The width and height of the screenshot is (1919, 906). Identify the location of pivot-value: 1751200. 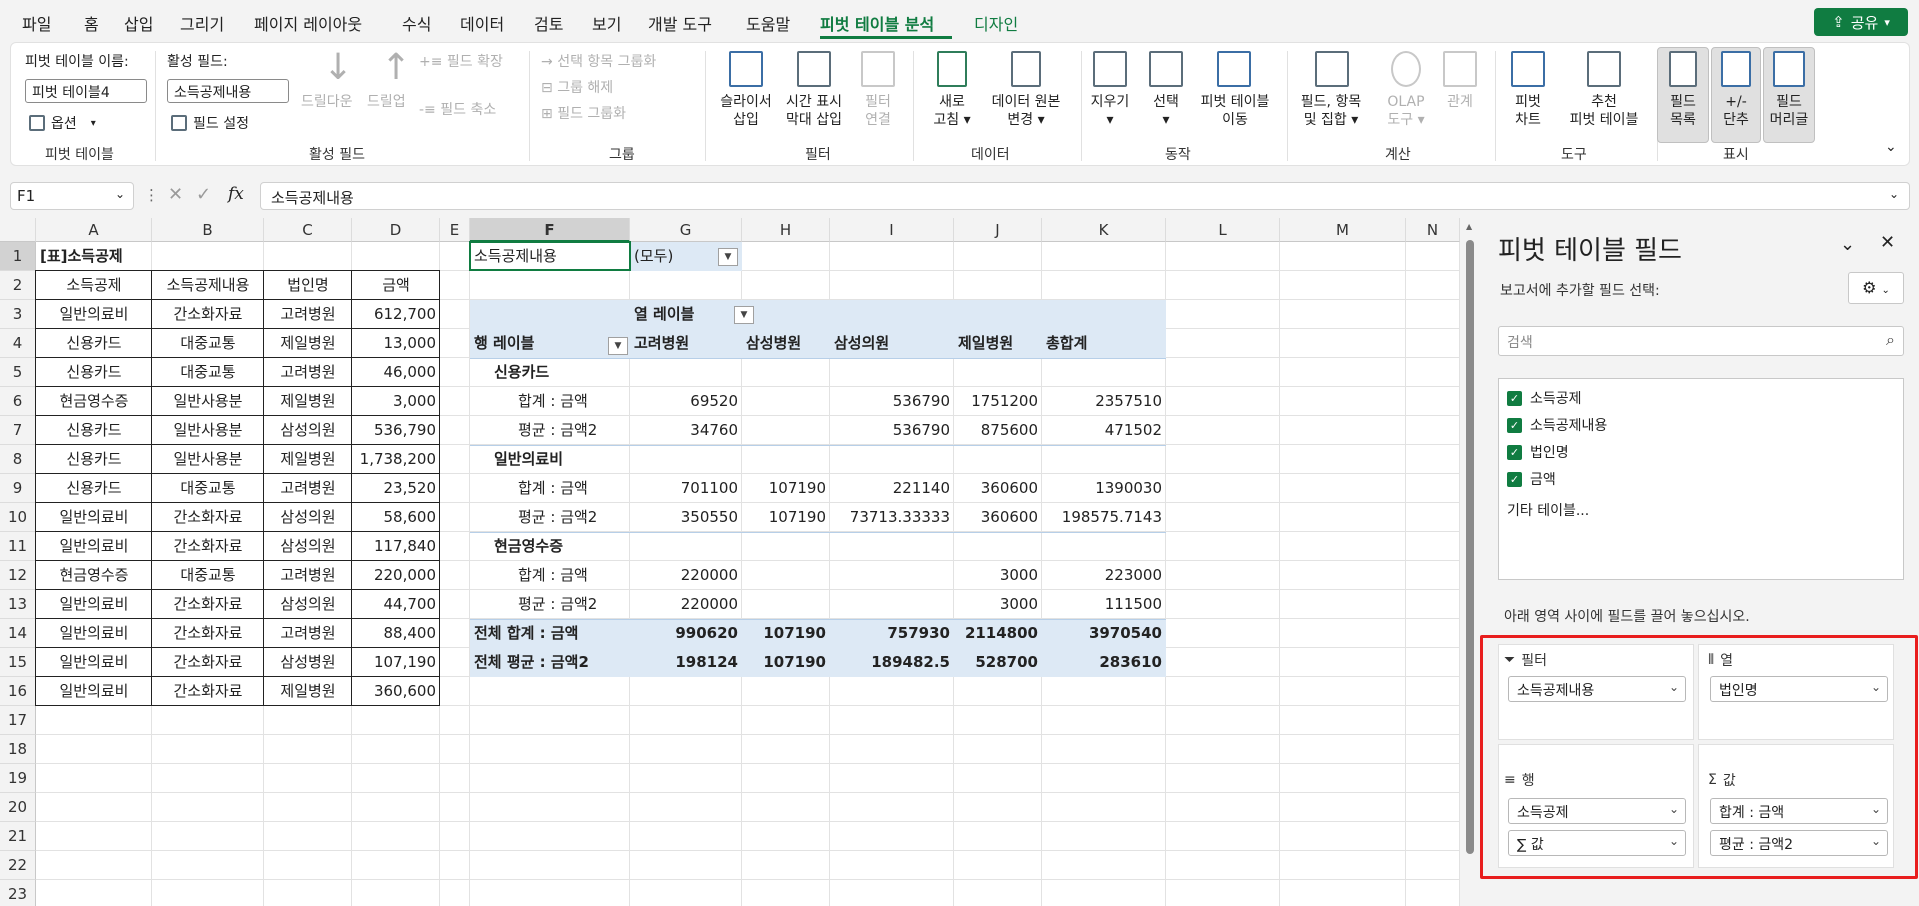
(998, 401).